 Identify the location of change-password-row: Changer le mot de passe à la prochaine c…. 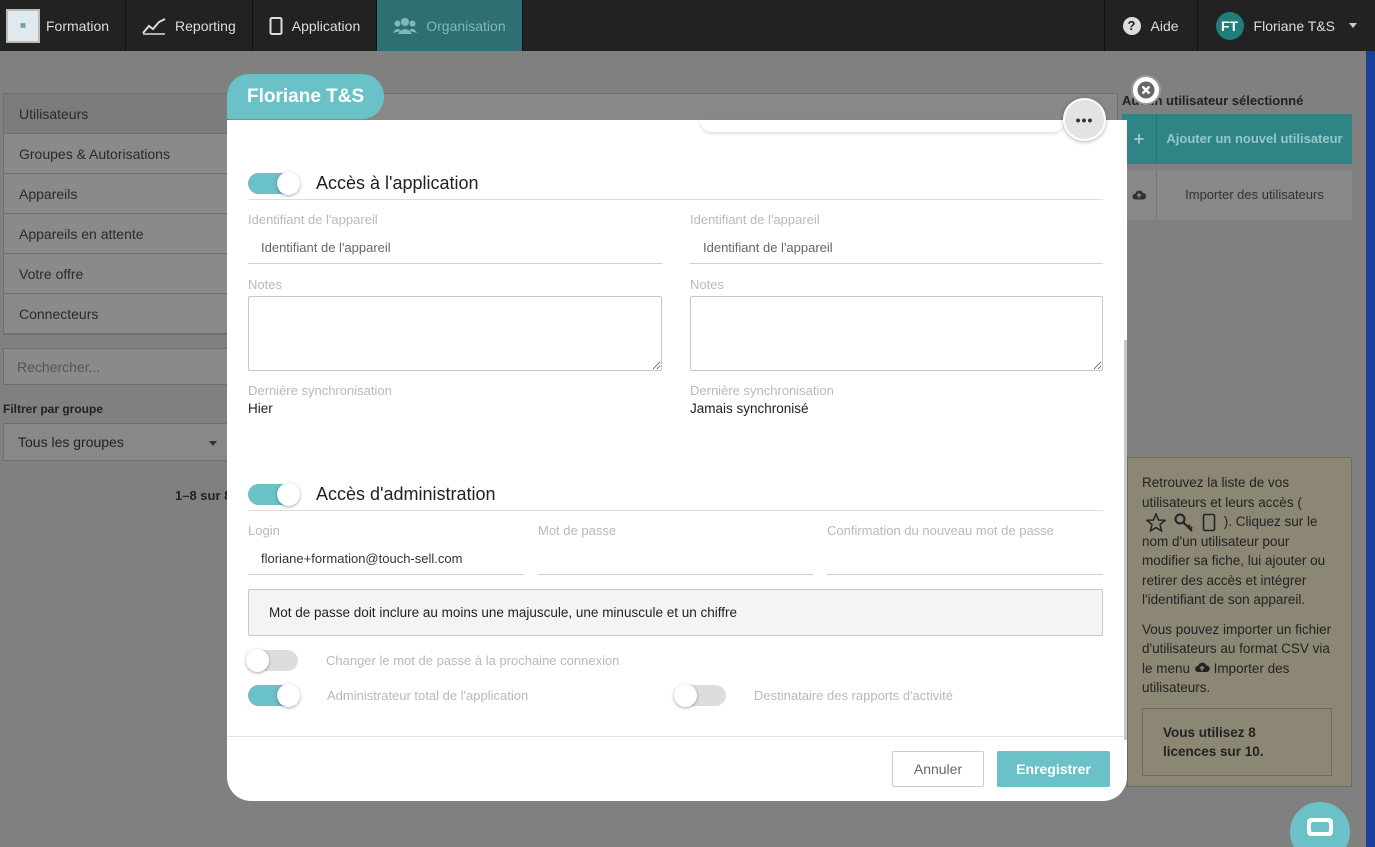
(433, 660).